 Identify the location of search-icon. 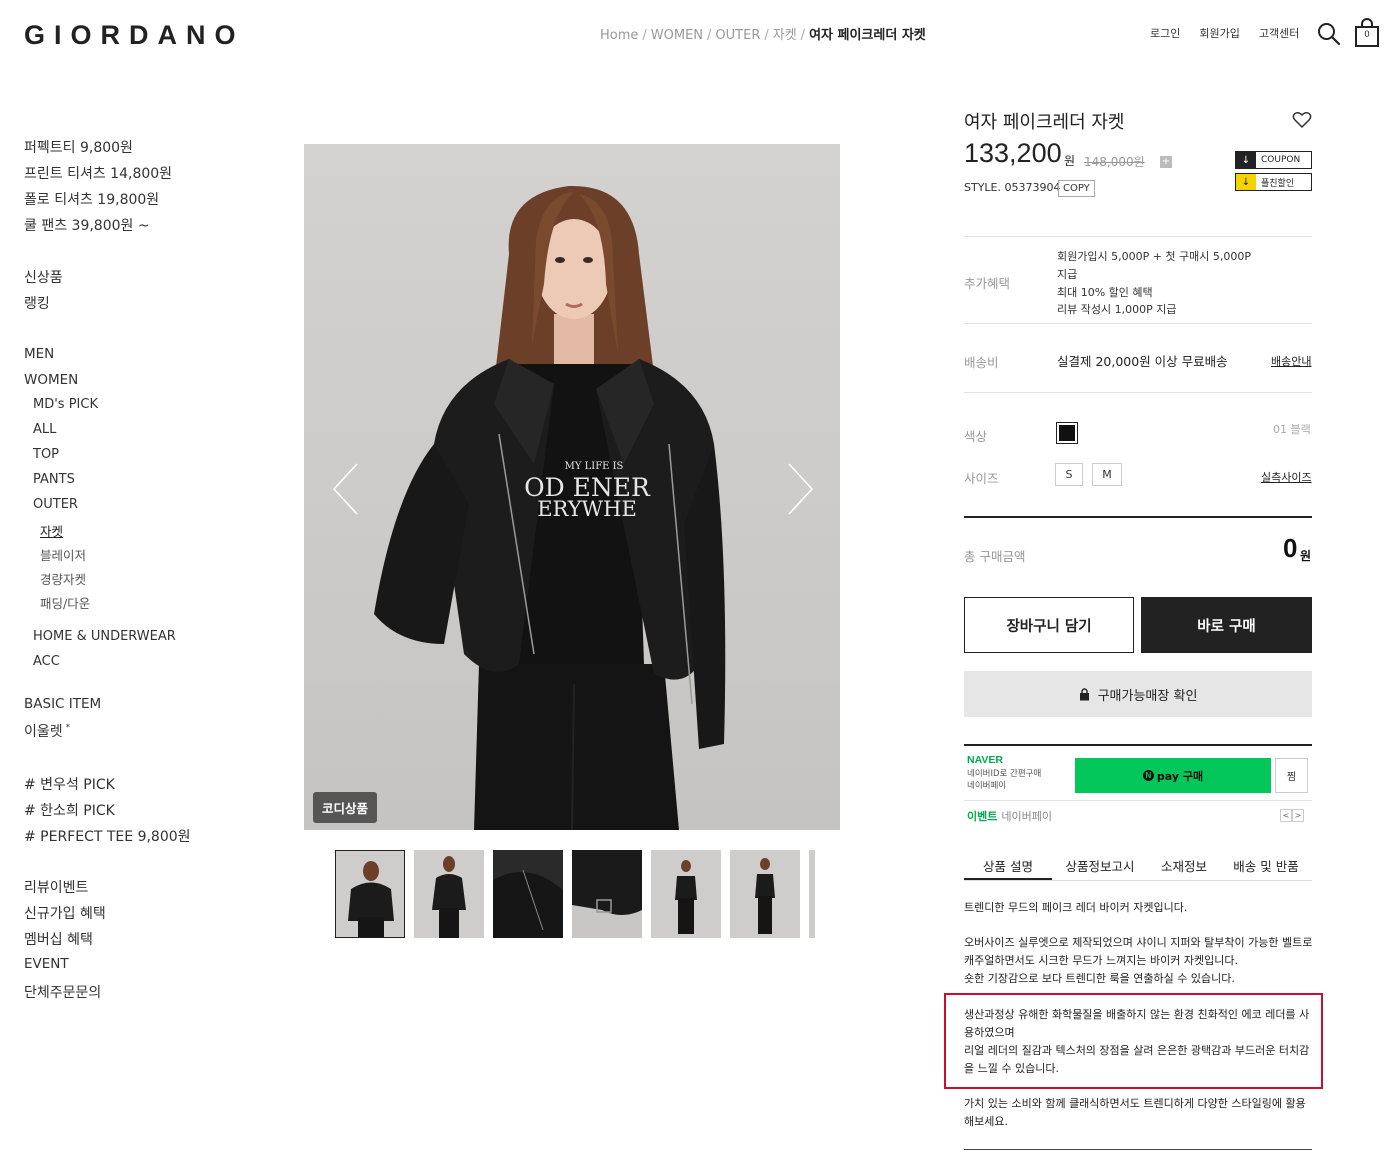
(1329, 34).